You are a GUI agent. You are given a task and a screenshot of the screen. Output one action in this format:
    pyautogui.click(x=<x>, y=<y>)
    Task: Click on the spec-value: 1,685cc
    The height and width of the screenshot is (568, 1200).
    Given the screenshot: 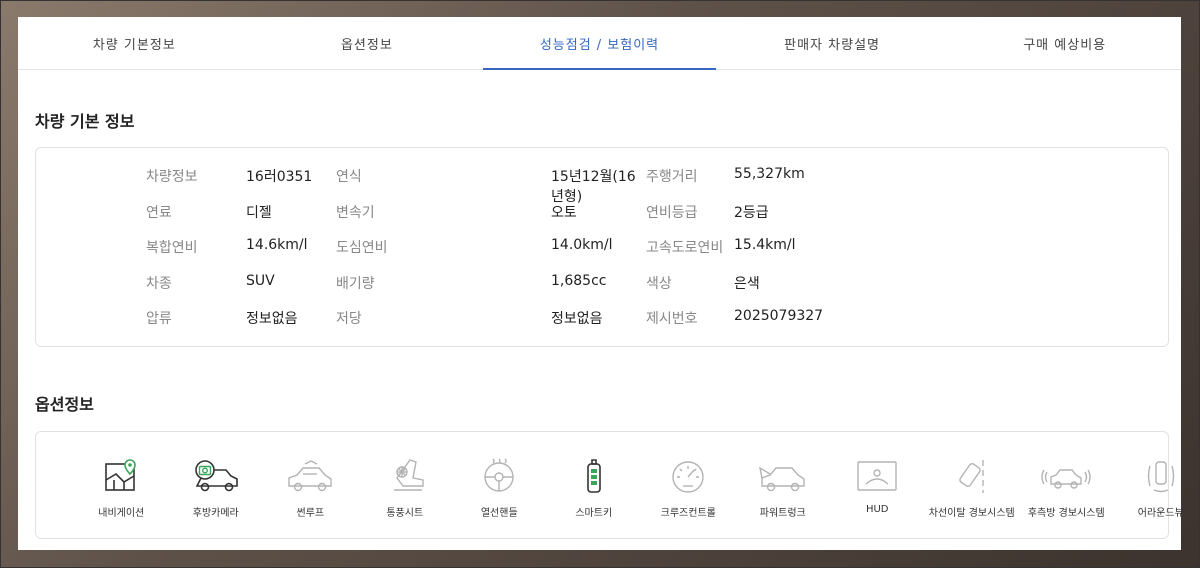 What is the action you would take?
    pyautogui.click(x=579, y=280)
    